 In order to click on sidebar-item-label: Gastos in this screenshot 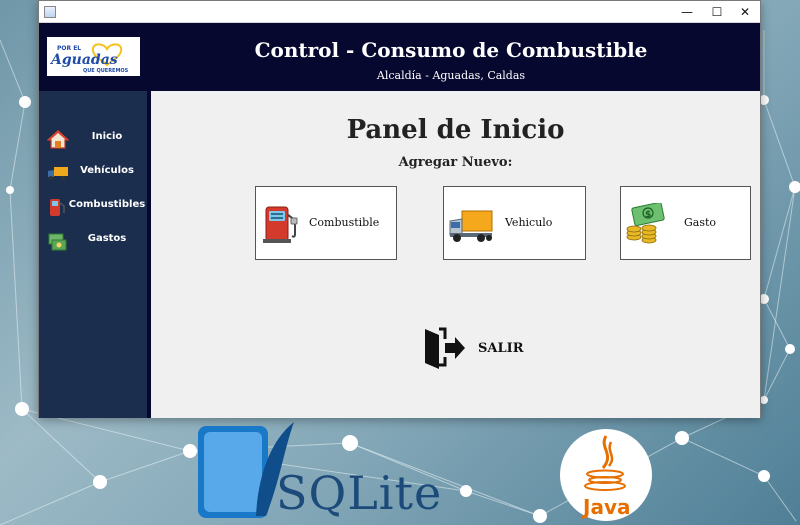, I will do `click(107, 238)`.